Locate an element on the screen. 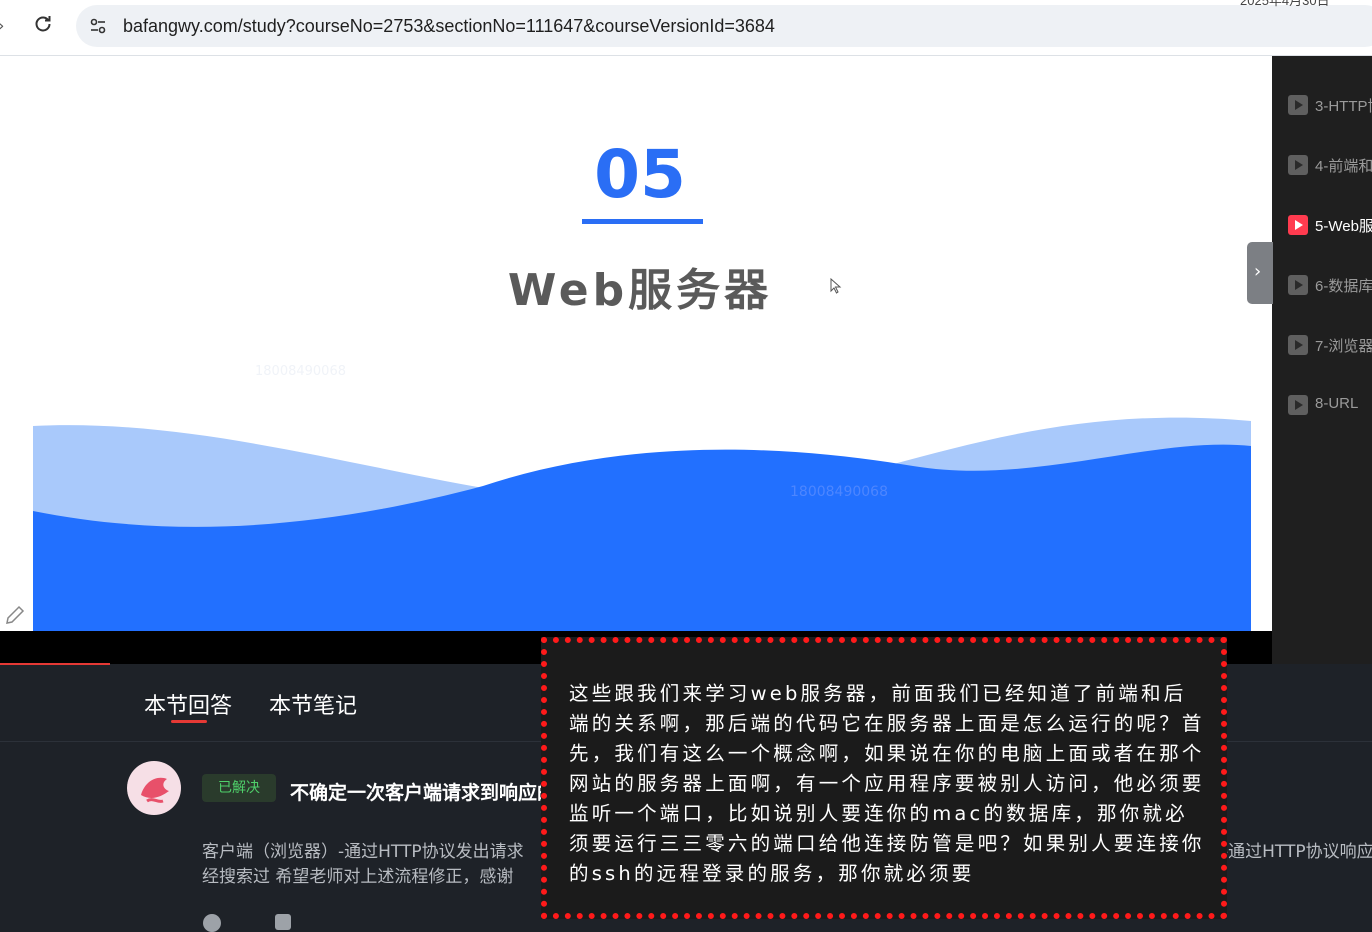 The height and width of the screenshot is (932, 1372). playlist-sidebar: 3-HTTP协 4-前端和 5-Web服 6-数据库 7-浏览器 8-URL is located at coordinates (1322, 360).